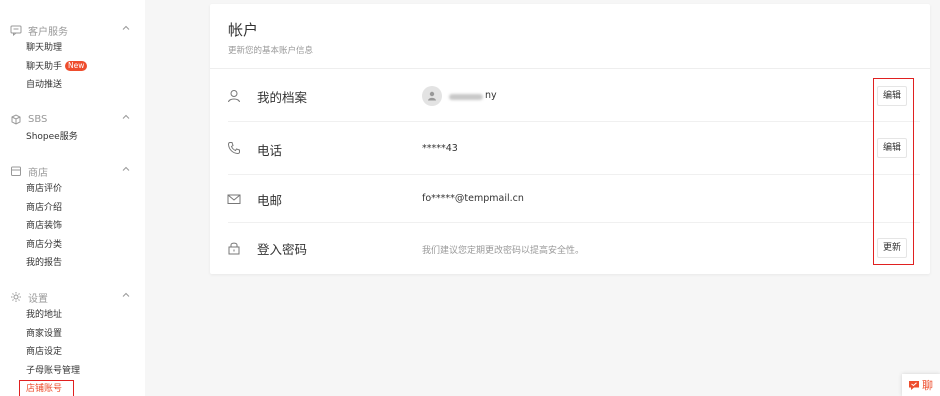 This screenshot has height=396, width=940. What do you see at coordinates (234, 248) in the screenshot?
I see `lock-icon` at bounding box center [234, 248].